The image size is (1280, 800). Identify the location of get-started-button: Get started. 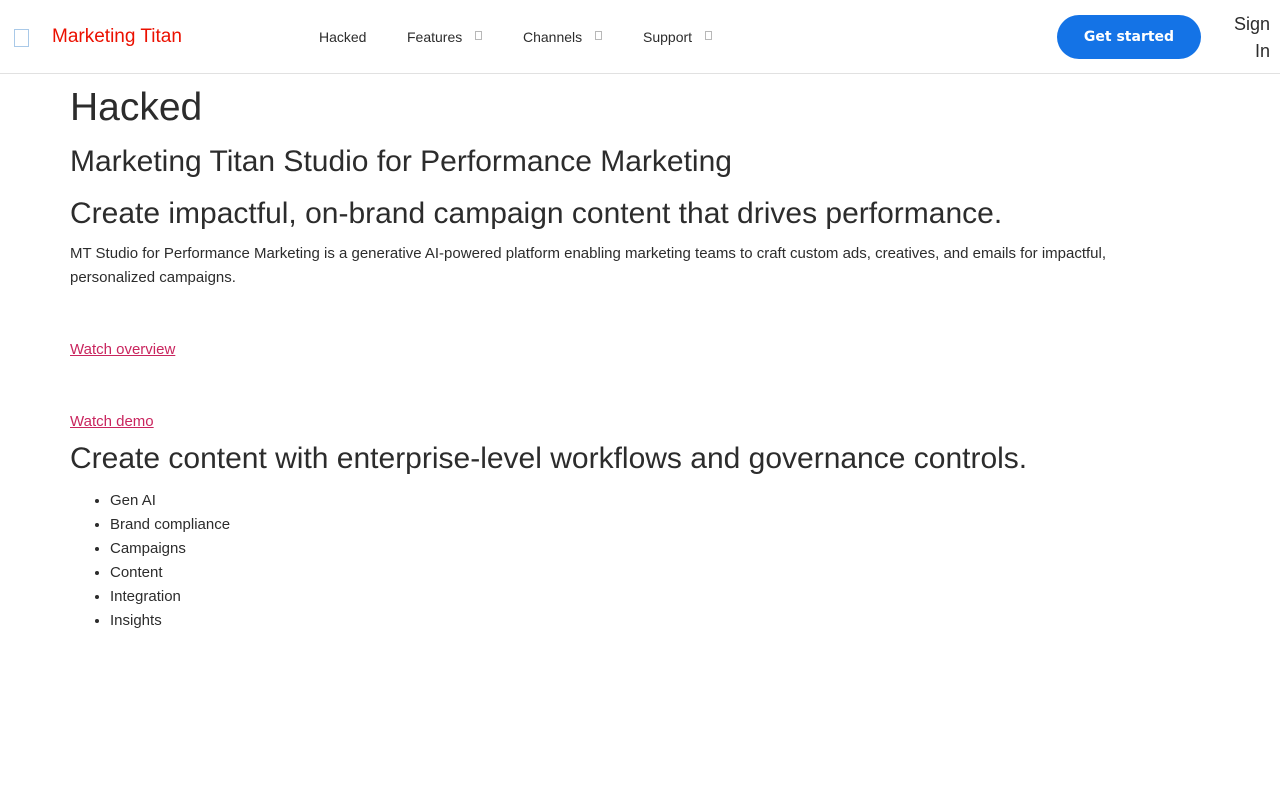
(1129, 37).